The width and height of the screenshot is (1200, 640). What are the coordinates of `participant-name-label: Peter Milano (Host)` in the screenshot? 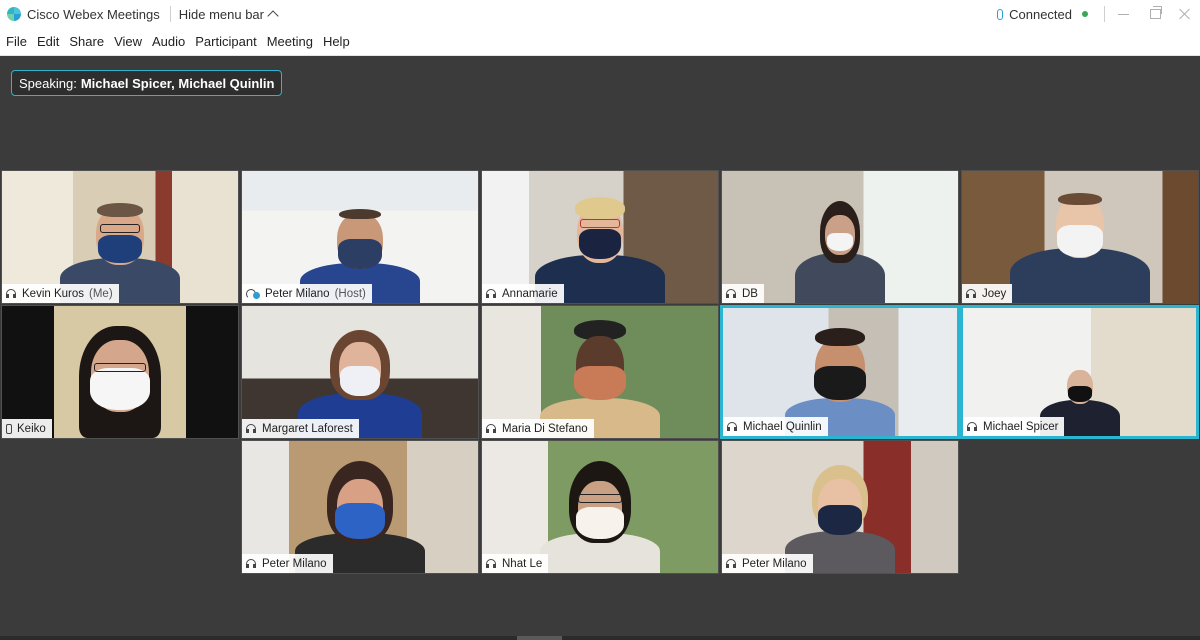 It's located at (307, 293).